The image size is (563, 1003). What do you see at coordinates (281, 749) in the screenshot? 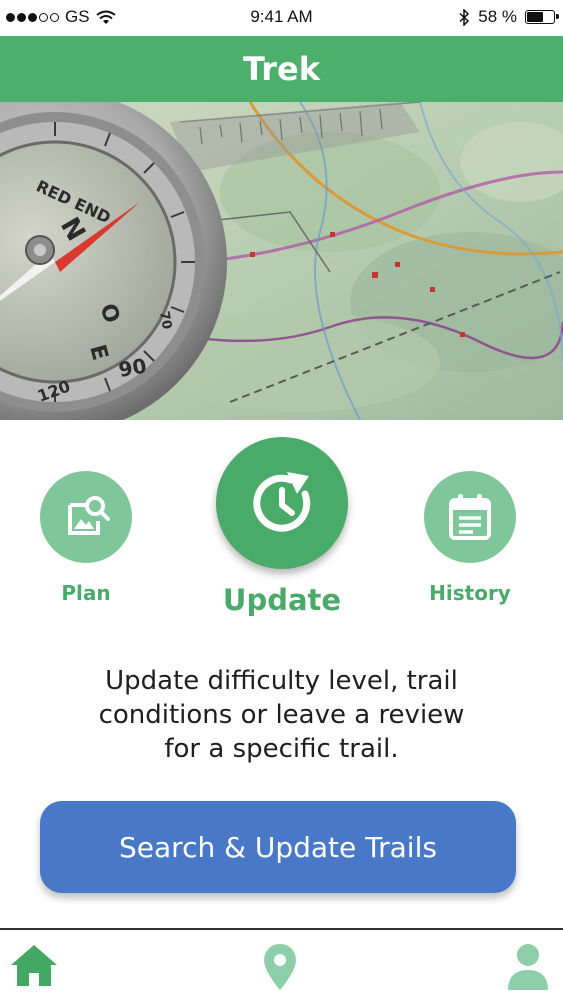
I see `description-line: for a specific trail.` at bounding box center [281, 749].